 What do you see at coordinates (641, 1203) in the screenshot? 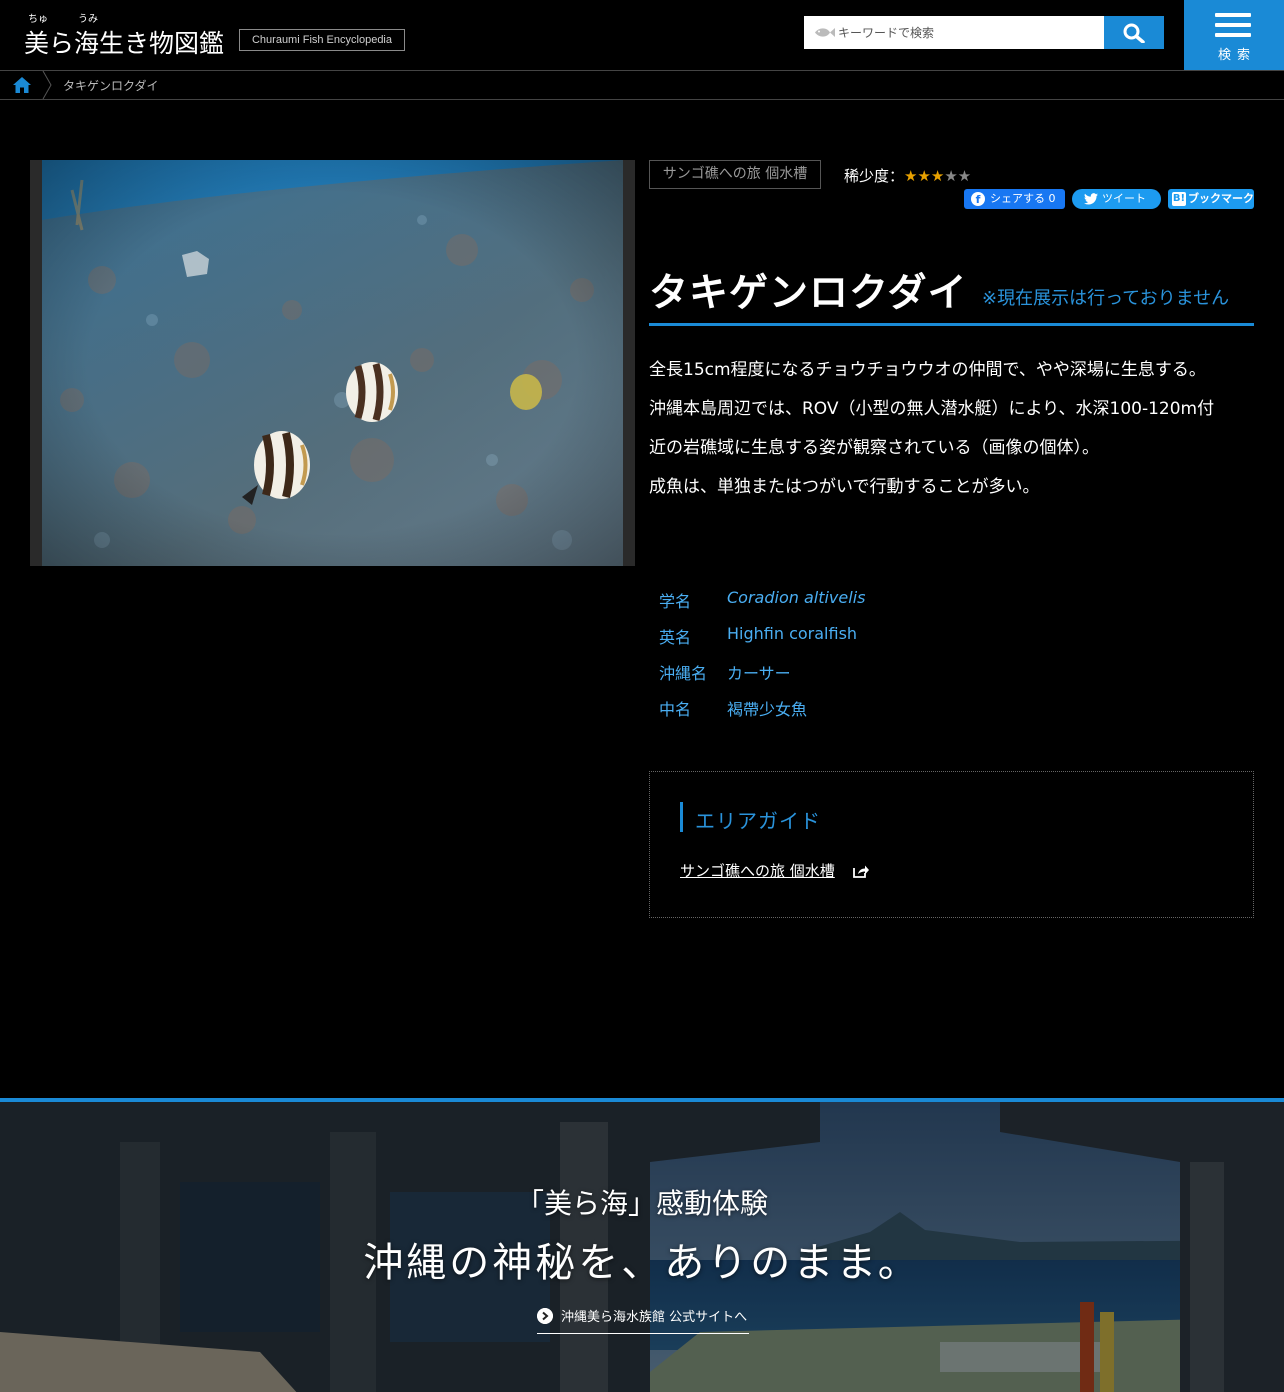
I see `banner-subtitle: 「美ら海」感動体験` at bounding box center [641, 1203].